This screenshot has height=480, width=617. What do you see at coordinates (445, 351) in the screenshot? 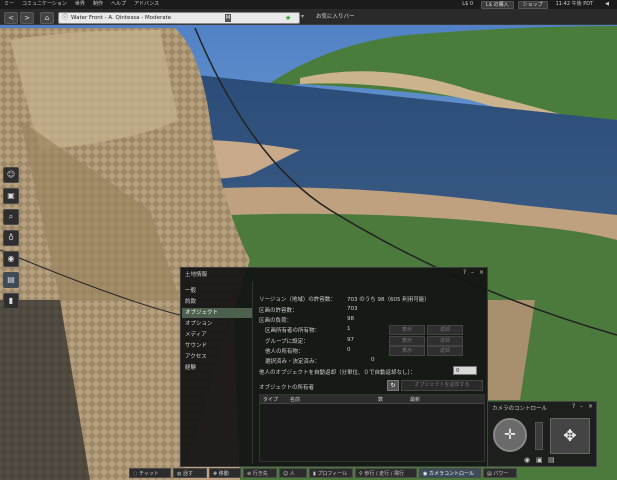
I see `return-other-objects-button: 返却` at bounding box center [445, 351].